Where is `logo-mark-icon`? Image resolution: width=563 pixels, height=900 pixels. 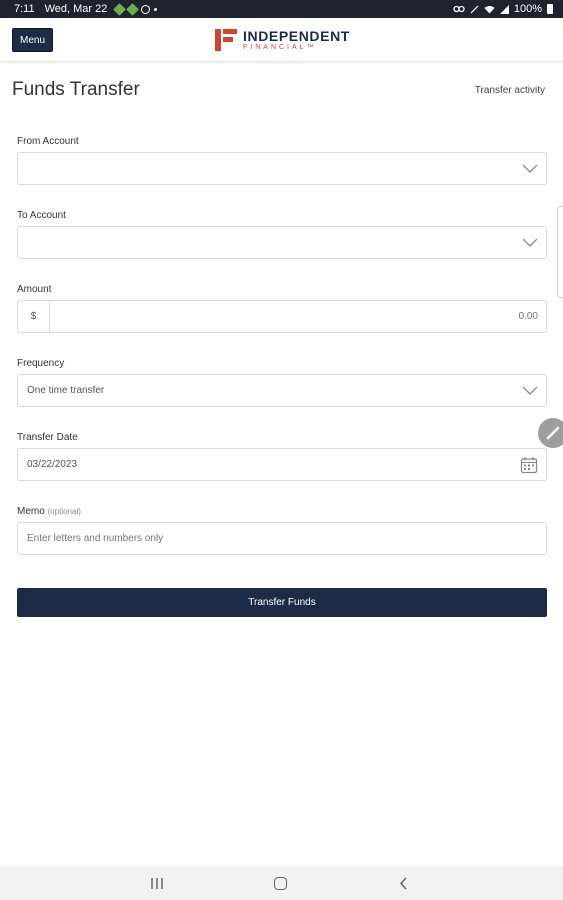
logo-mark-icon is located at coordinates (226, 40).